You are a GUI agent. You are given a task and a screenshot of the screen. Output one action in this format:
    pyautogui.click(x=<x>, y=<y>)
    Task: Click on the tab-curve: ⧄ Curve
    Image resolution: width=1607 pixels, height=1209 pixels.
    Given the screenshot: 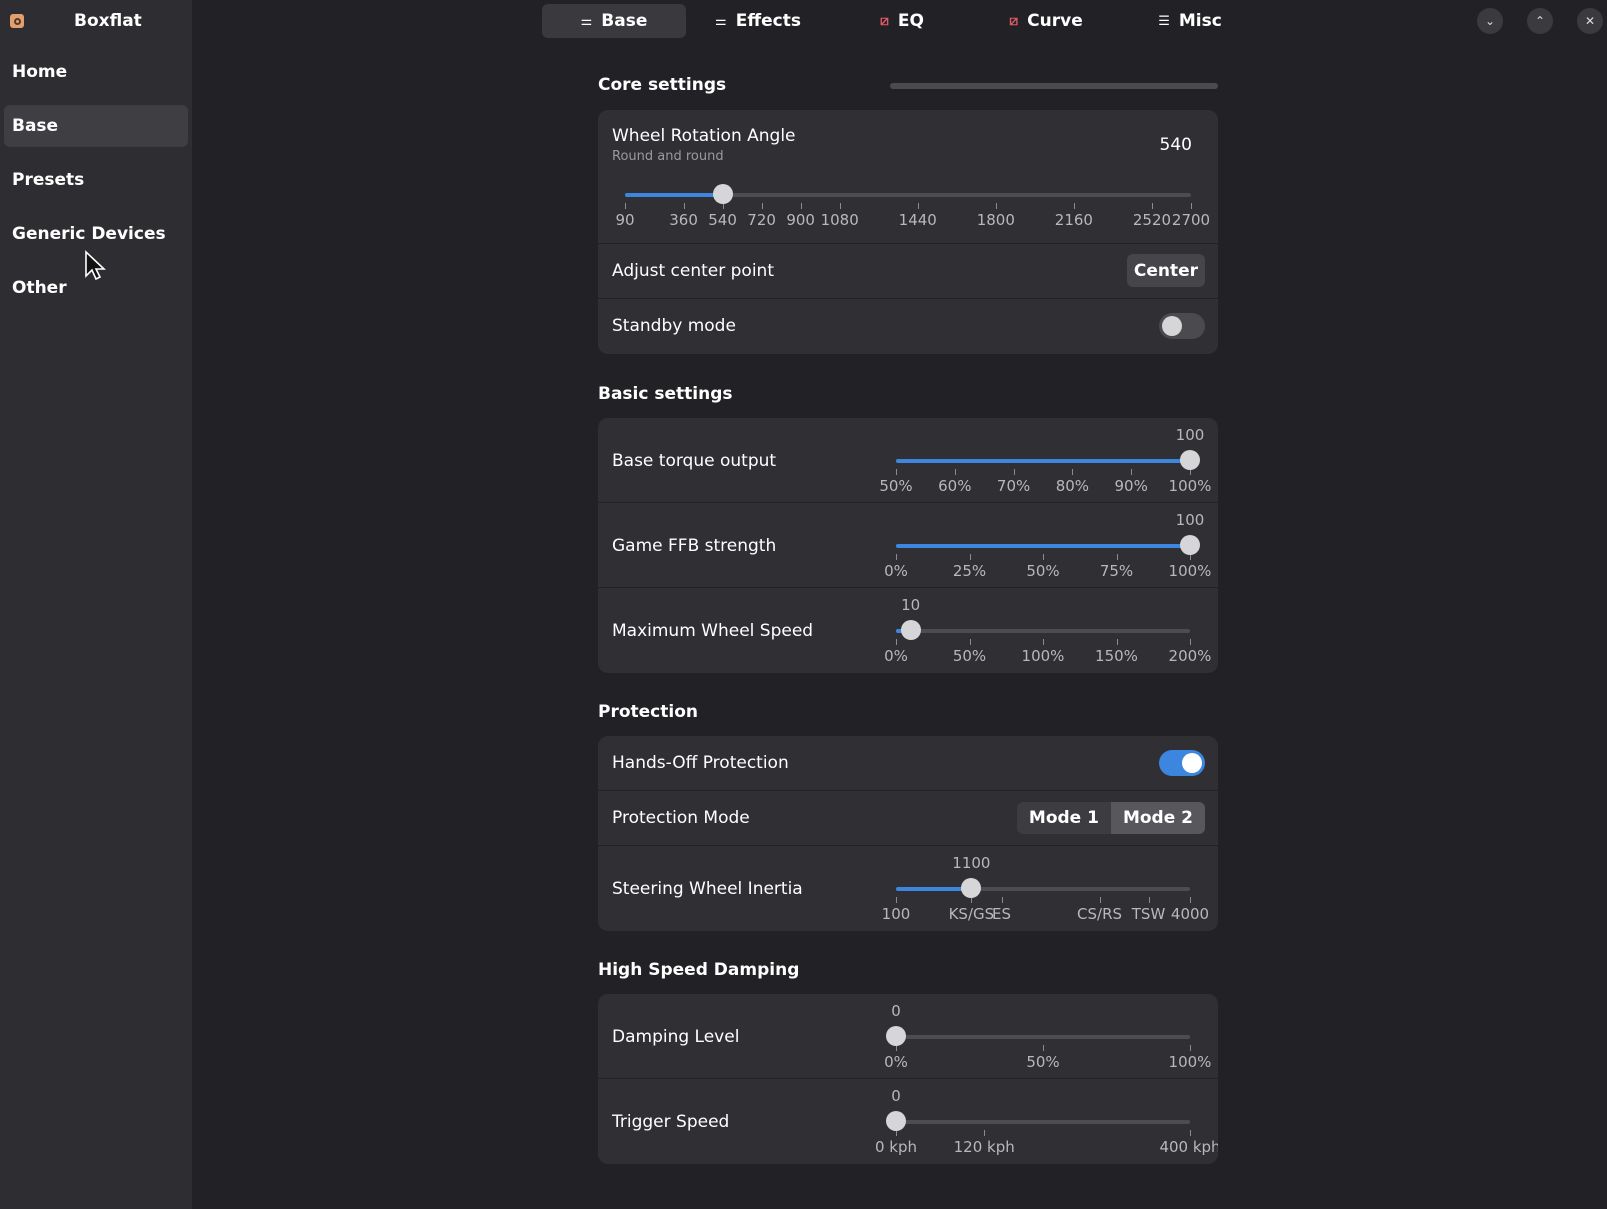 What is the action you would take?
    pyautogui.click(x=1046, y=21)
    